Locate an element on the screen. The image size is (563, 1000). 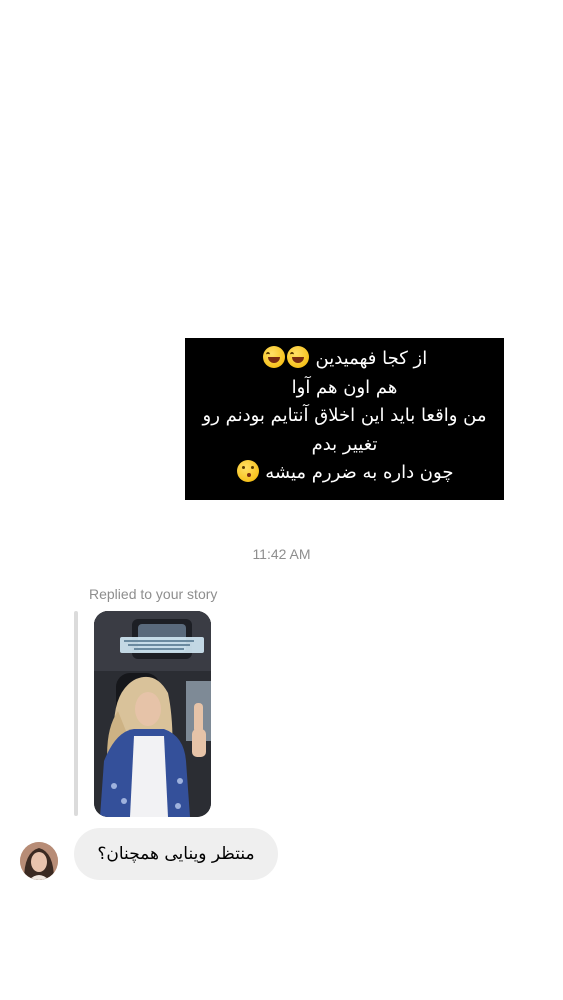
message-line-5-text: چون داره به ضررم میشه is located at coordinates (359, 472).